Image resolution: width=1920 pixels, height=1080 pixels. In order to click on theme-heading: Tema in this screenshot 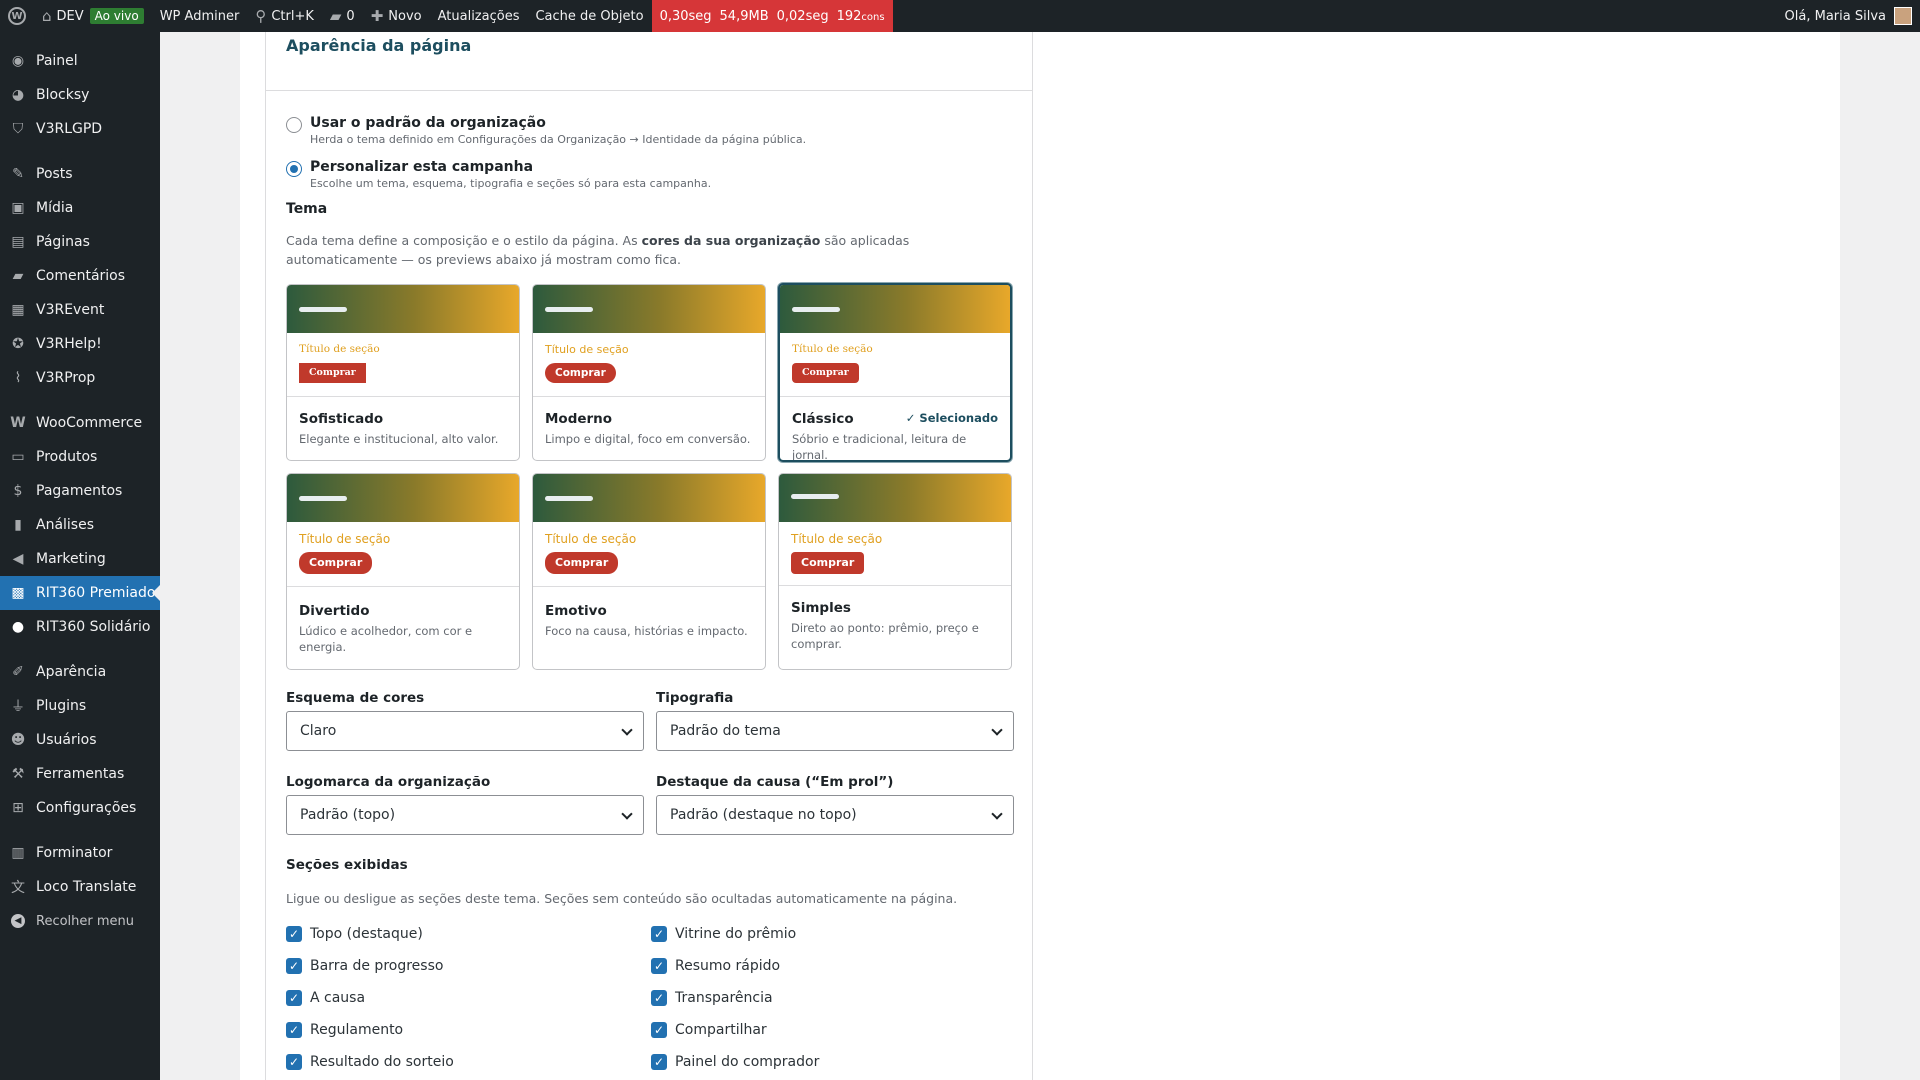, I will do `click(307, 209)`.